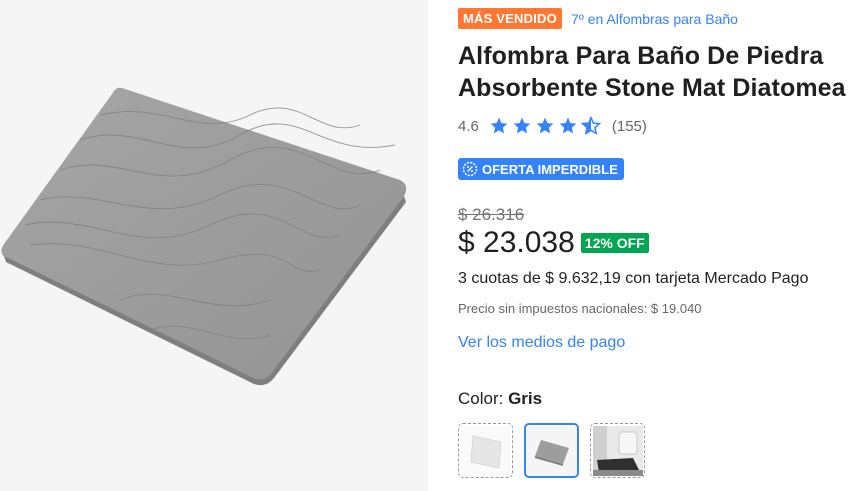 The image size is (853, 491). What do you see at coordinates (516, 242) in the screenshot?
I see `current-price: $ 23.038` at bounding box center [516, 242].